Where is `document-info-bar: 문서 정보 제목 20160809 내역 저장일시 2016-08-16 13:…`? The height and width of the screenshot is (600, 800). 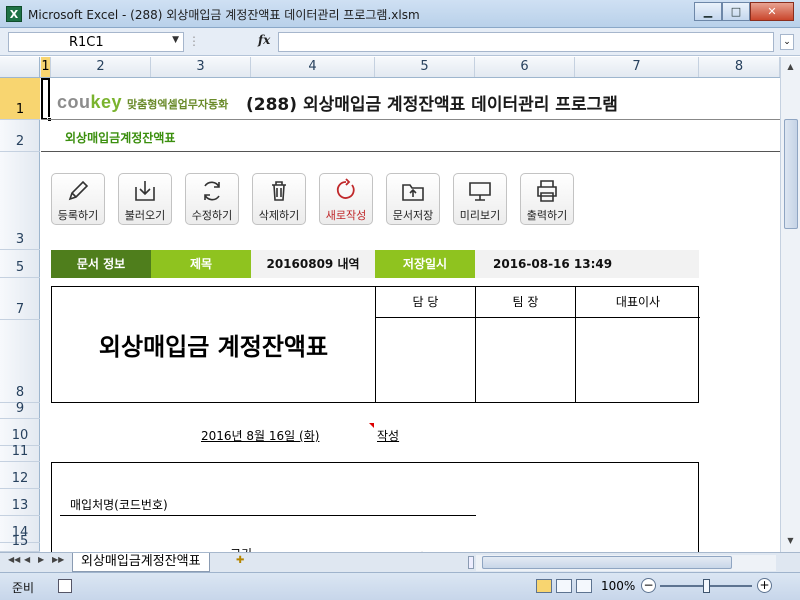
document-info-bar: 문서 정보 제목 20160809 내역 저장일시 2016-08-16 13:… is located at coordinates (375, 264).